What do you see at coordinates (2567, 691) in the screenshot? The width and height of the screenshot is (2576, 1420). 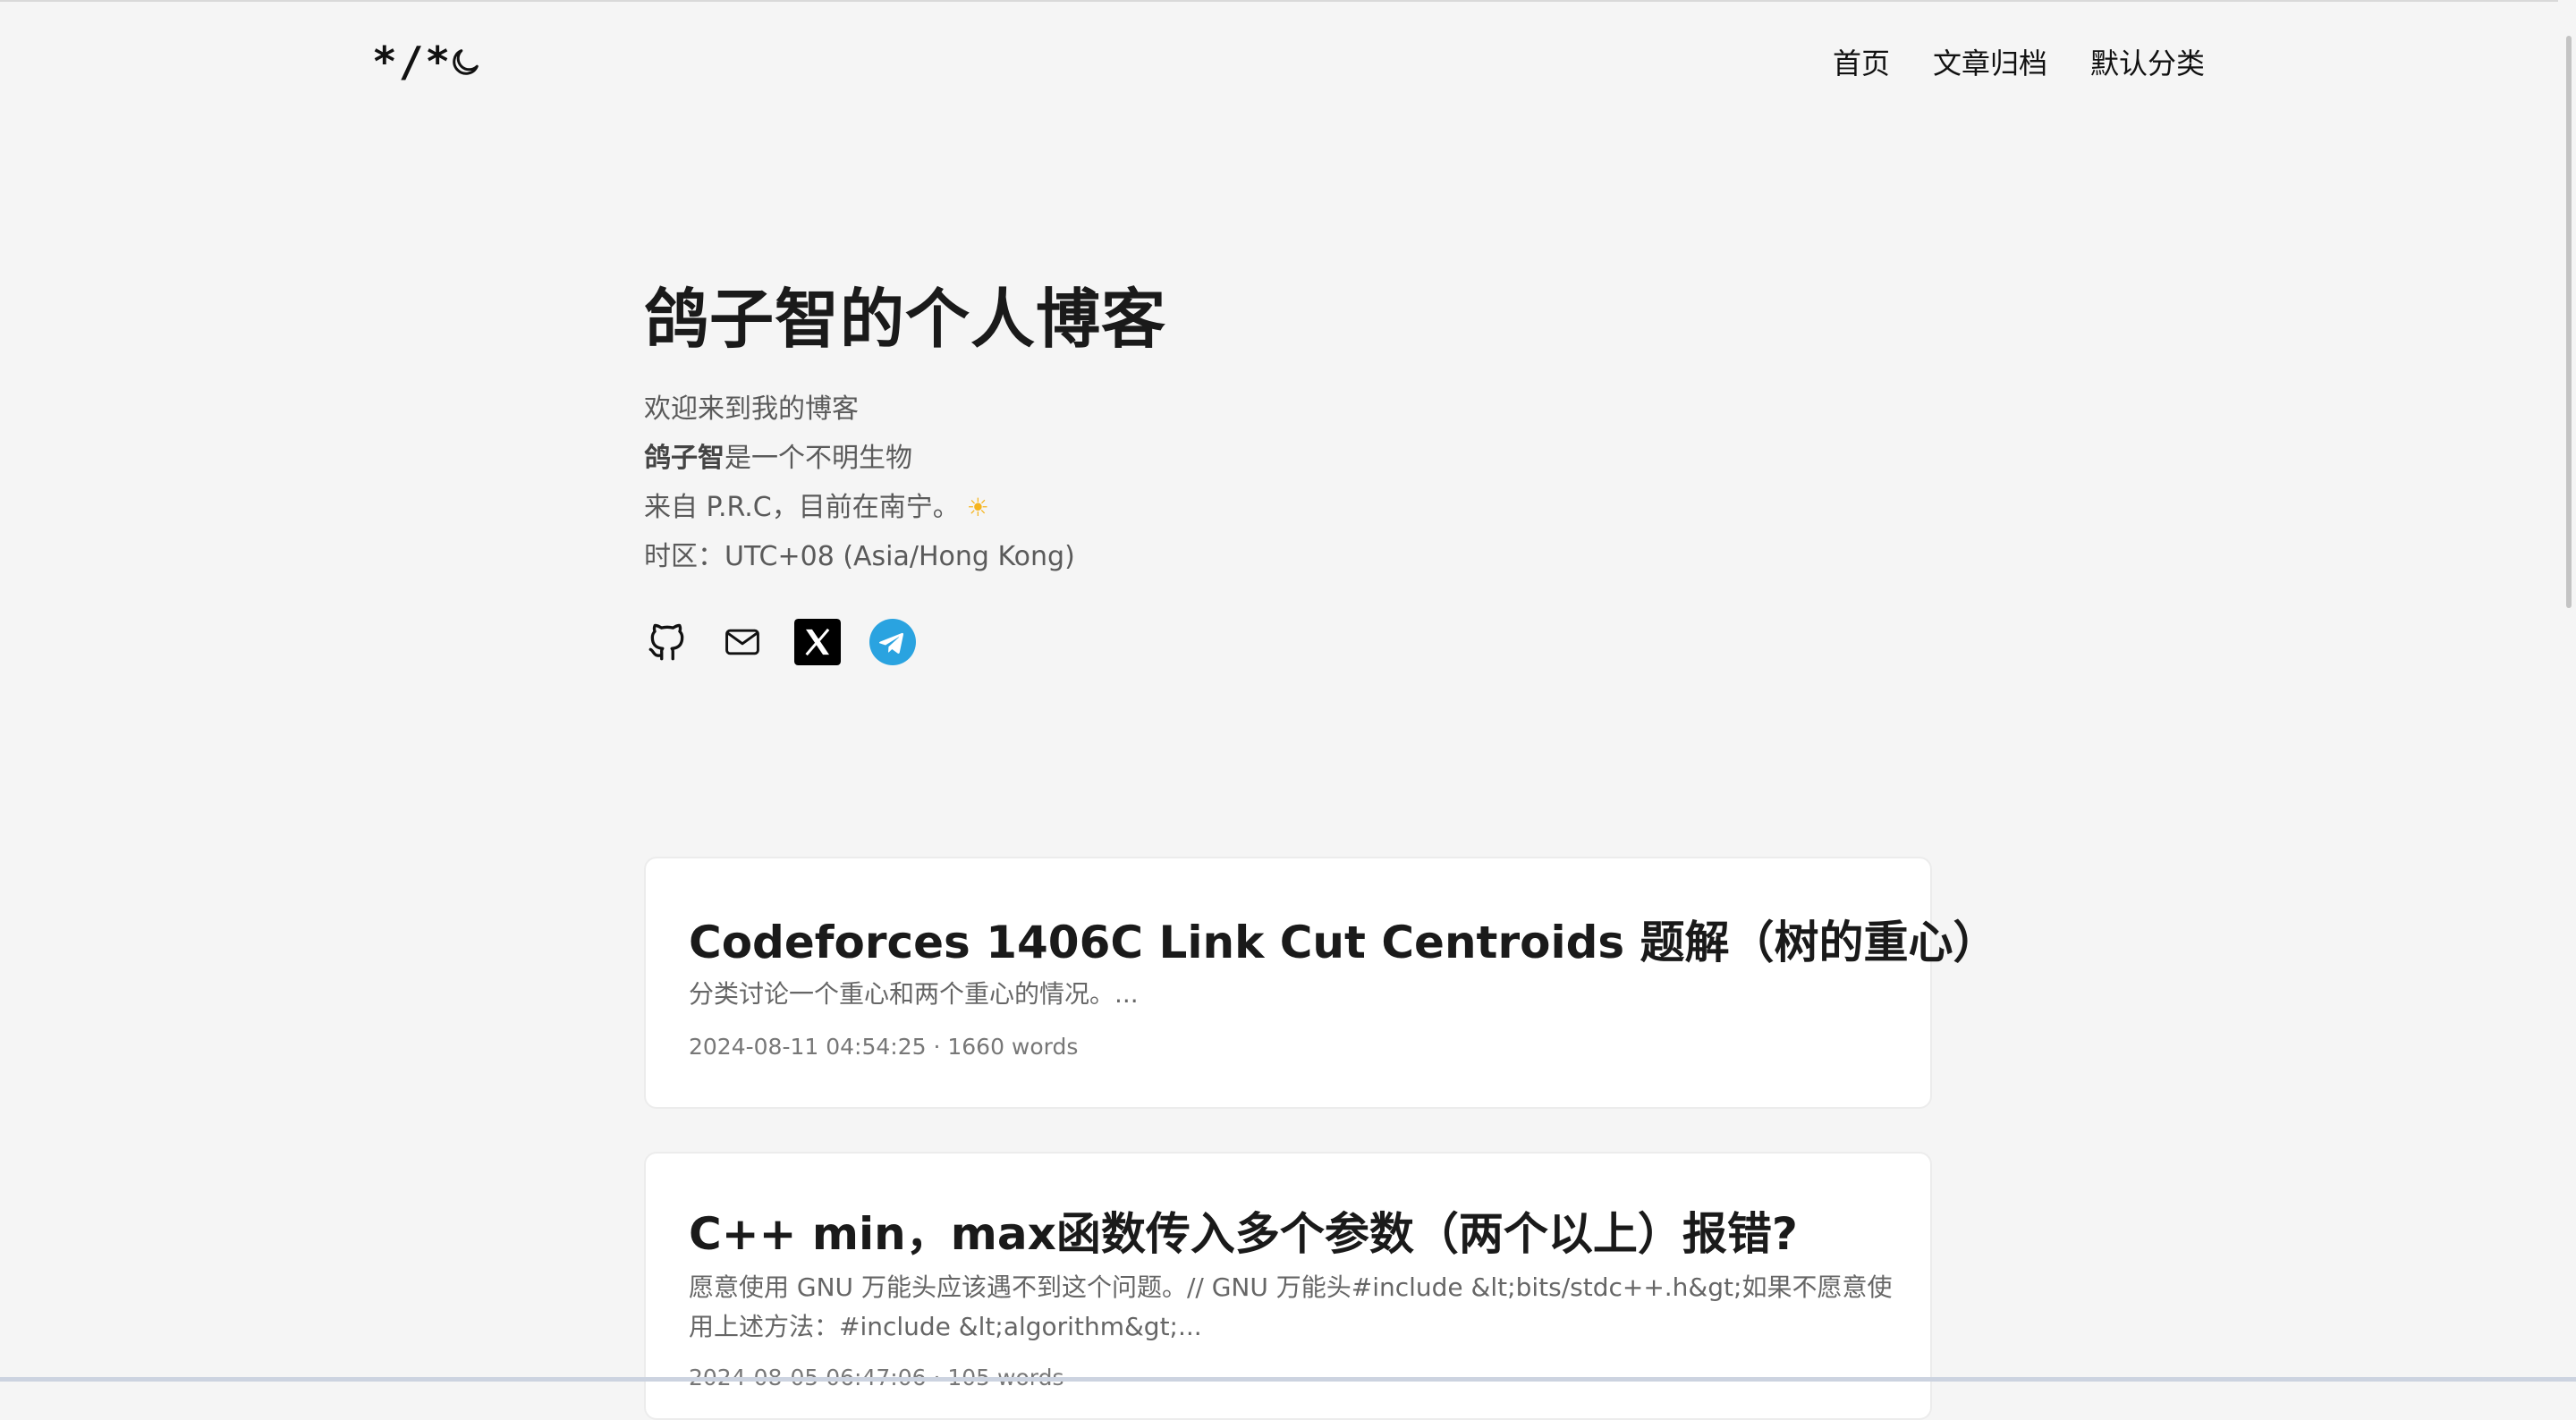 I see `scrollbar` at bounding box center [2567, 691].